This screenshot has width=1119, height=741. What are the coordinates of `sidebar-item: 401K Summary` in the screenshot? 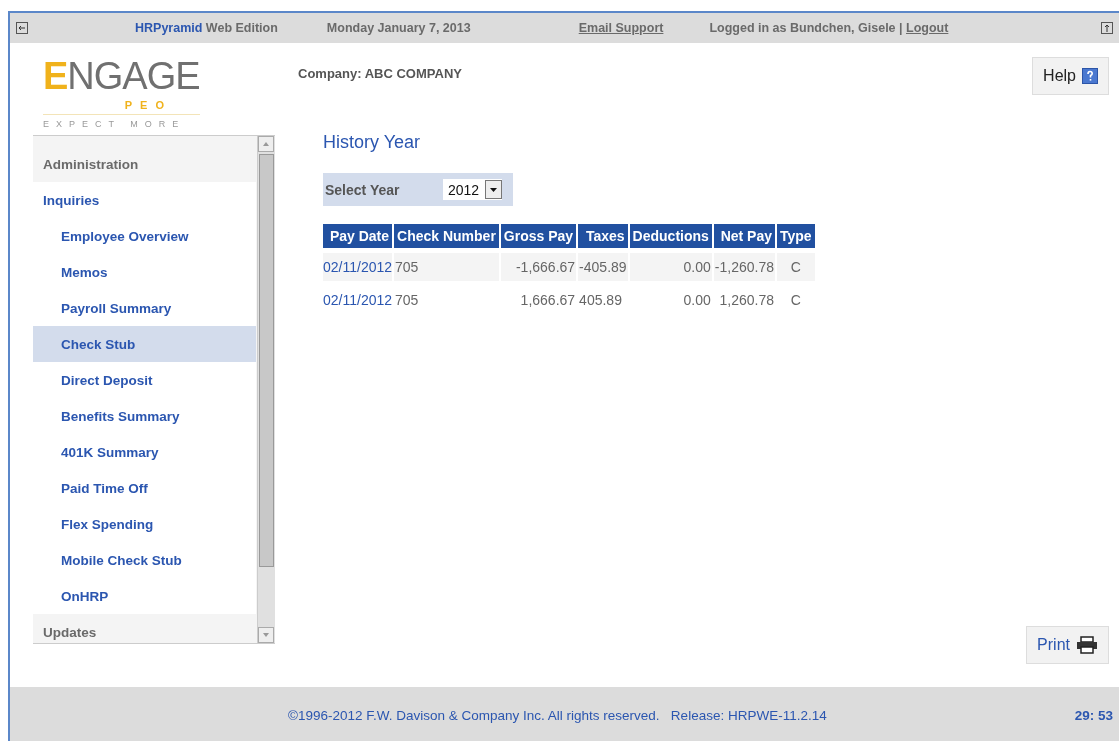 It's located at (144, 452).